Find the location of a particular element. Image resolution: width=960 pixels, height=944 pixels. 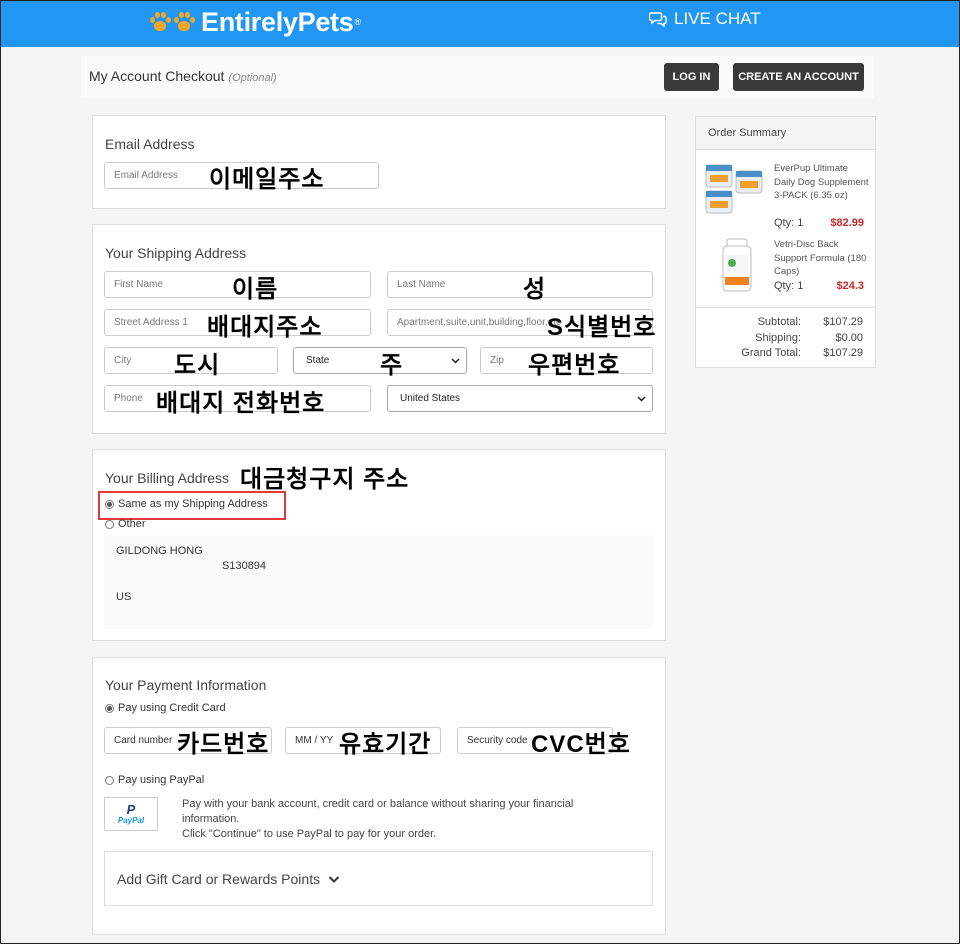

gift-card-section: Add Gift Card or Rewards Points is located at coordinates (378, 878).